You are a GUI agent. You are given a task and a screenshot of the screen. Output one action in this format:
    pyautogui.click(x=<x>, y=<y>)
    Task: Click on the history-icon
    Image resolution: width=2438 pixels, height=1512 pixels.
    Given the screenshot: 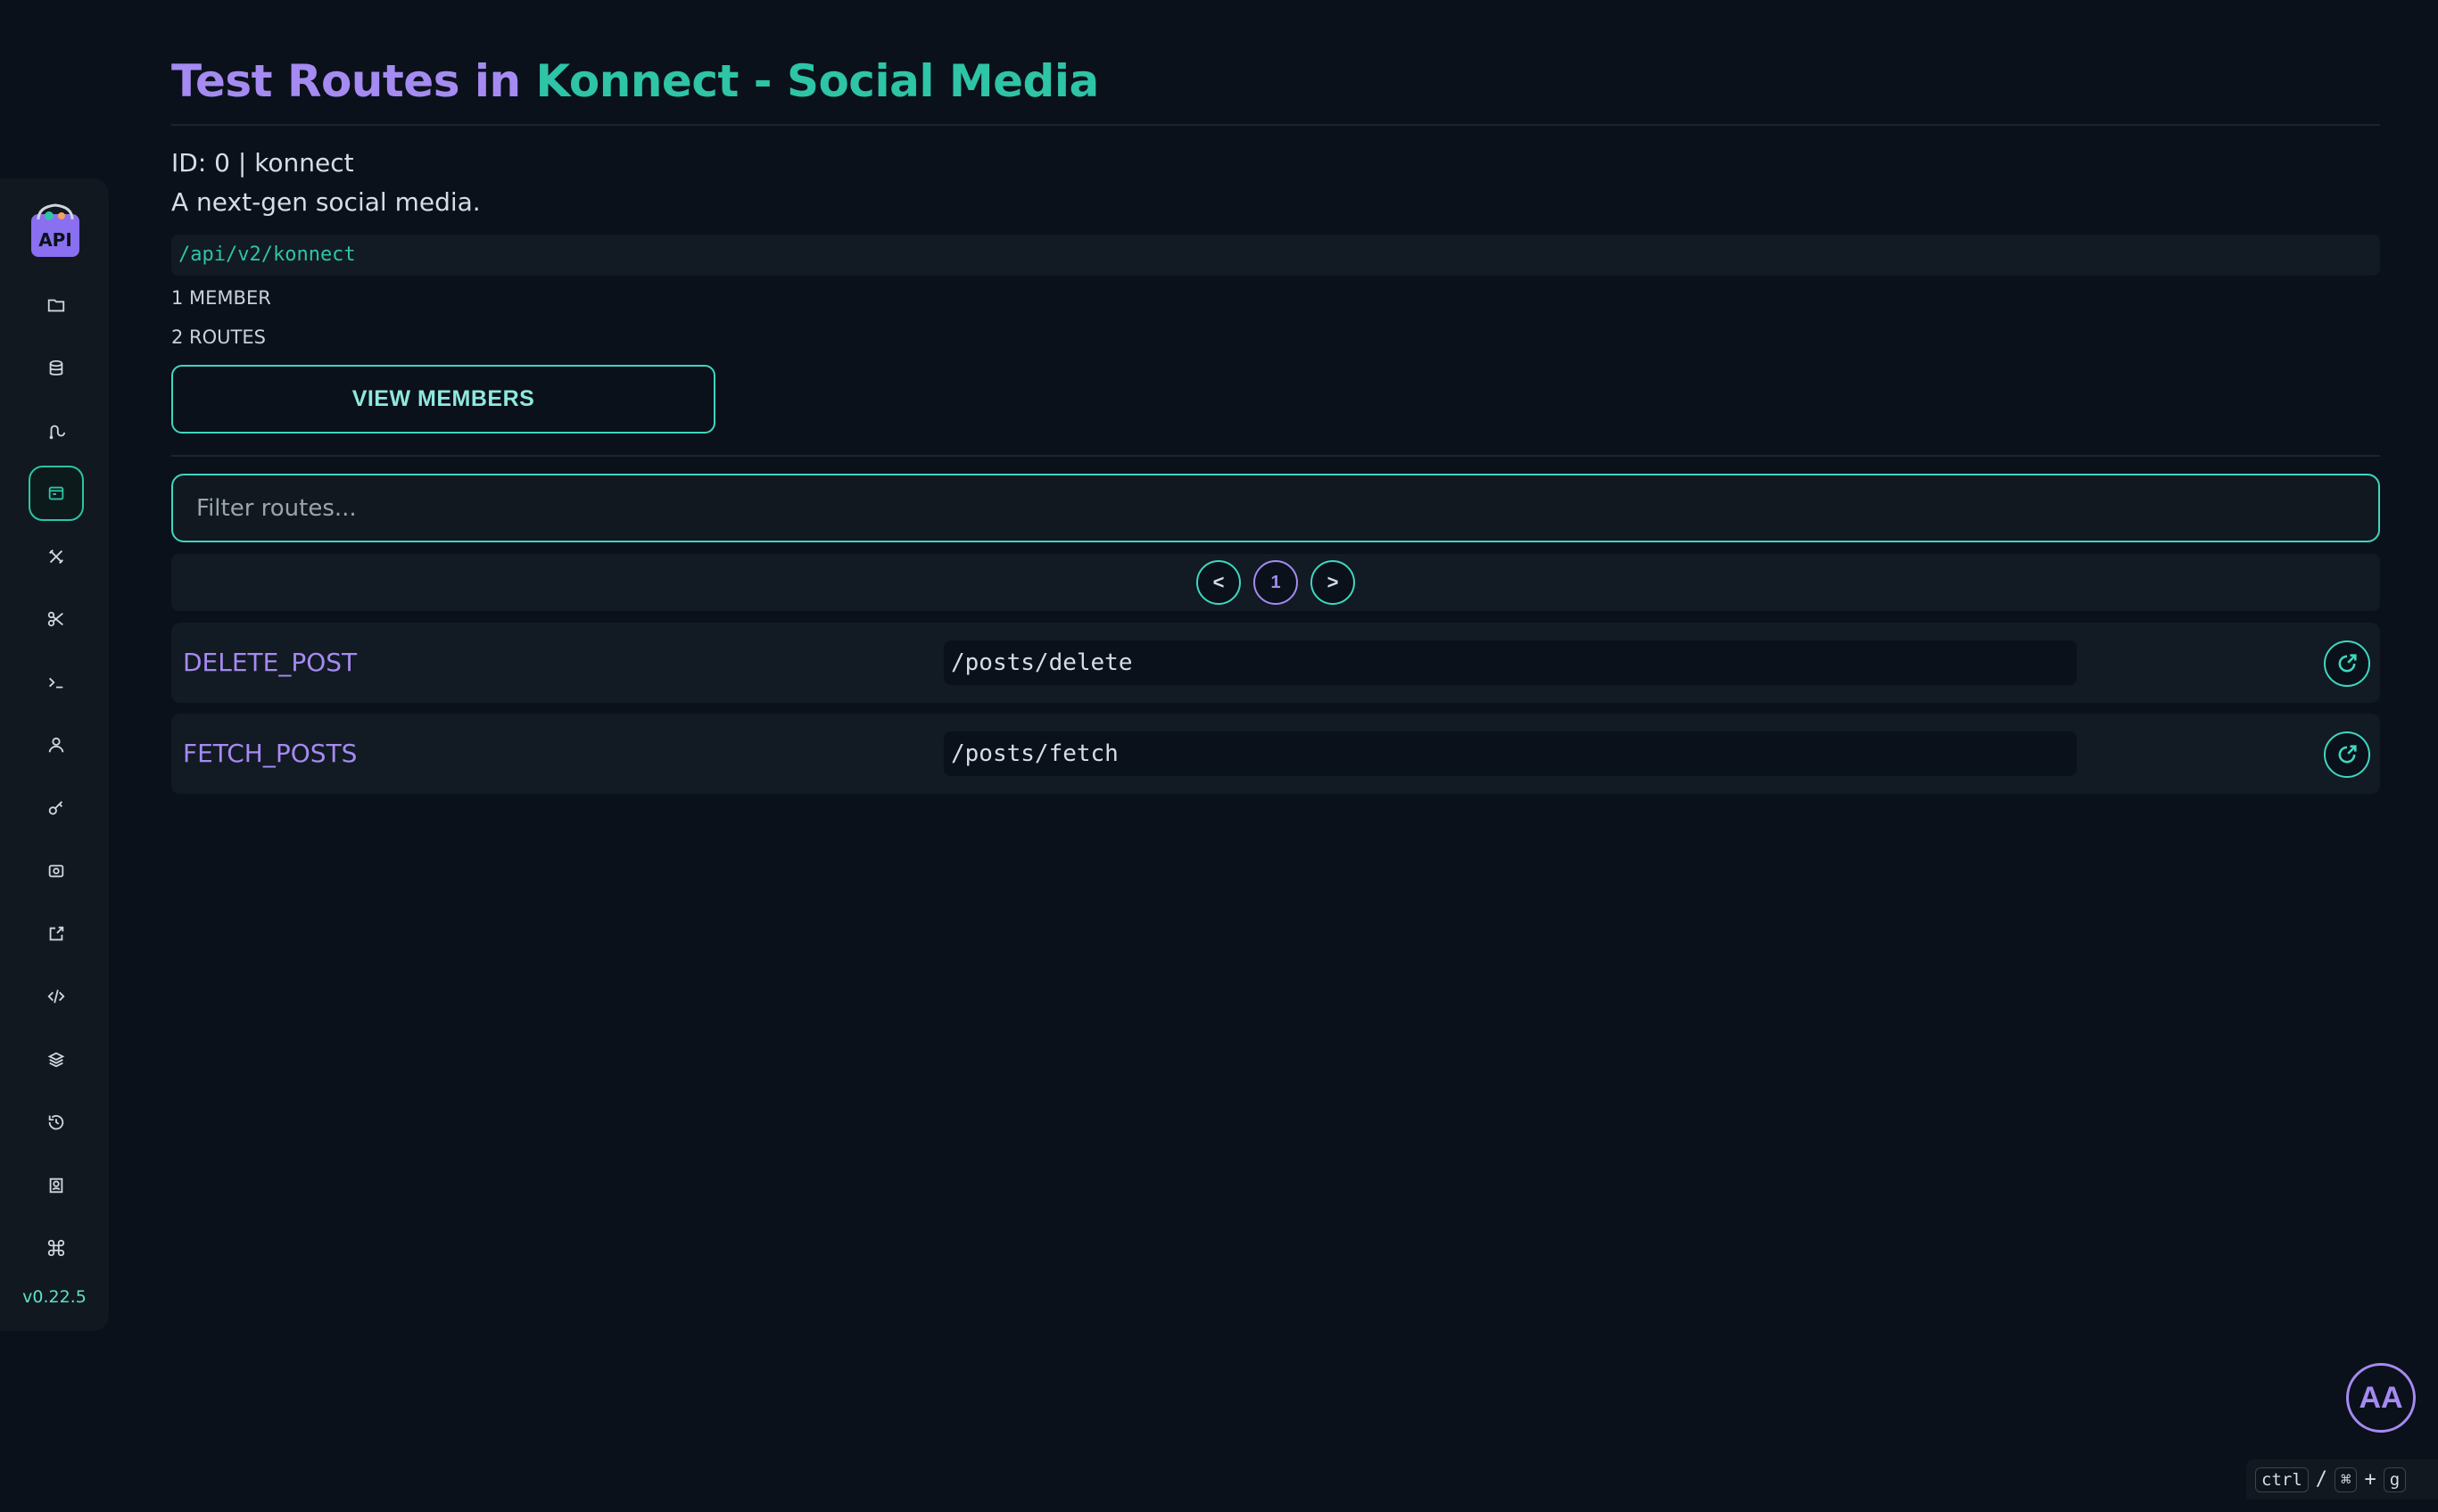 What is the action you would take?
    pyautogui.click(x=56, y=1122)
    